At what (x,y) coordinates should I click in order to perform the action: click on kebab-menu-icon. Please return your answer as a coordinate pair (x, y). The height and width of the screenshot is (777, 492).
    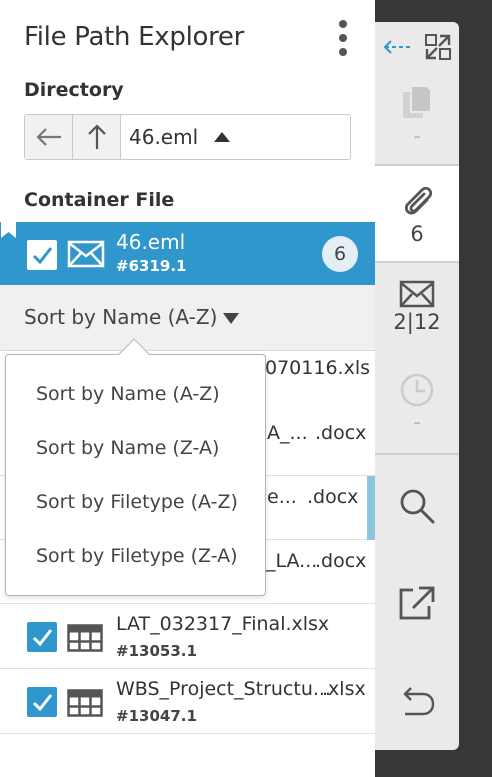
    Looking at the image, I should click on (343, 38).